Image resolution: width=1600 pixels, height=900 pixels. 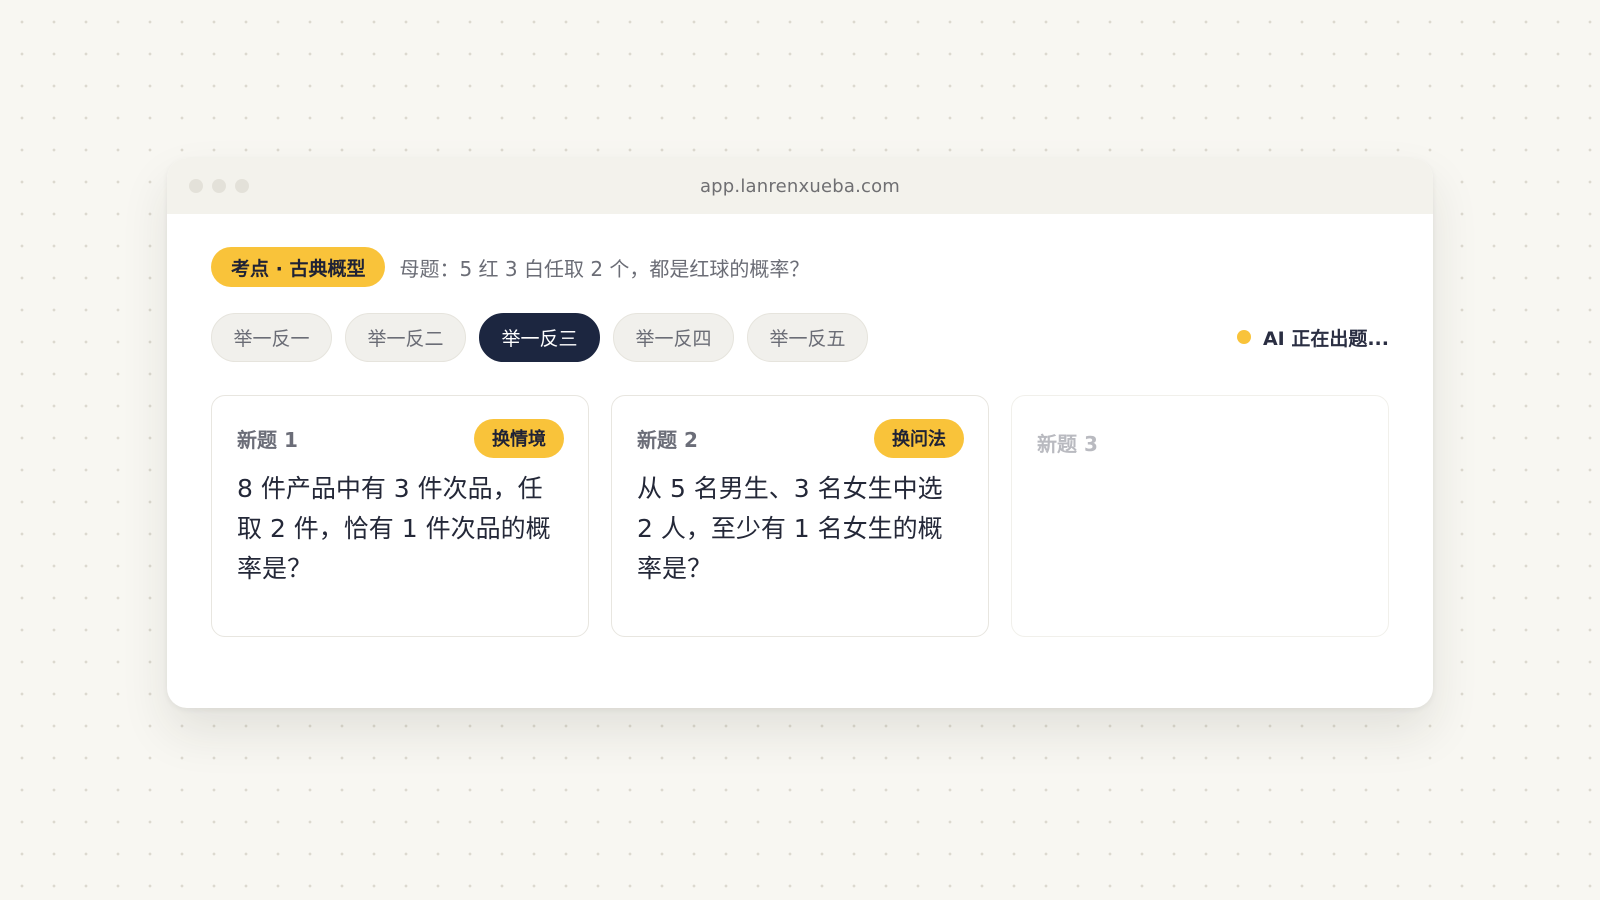 I want to click on card-tag-change-context: 换情境, so click(x=519, y=438).